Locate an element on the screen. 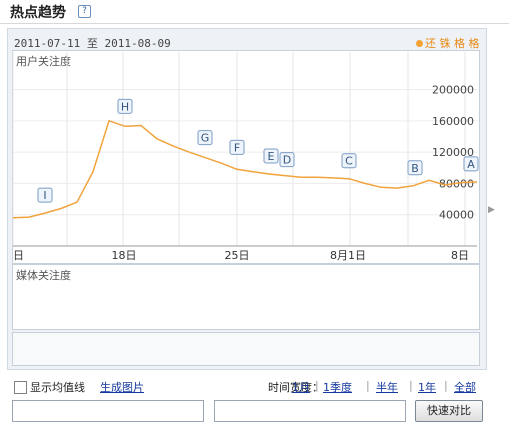  date-to: 至 is located at coordinates (92, 43).